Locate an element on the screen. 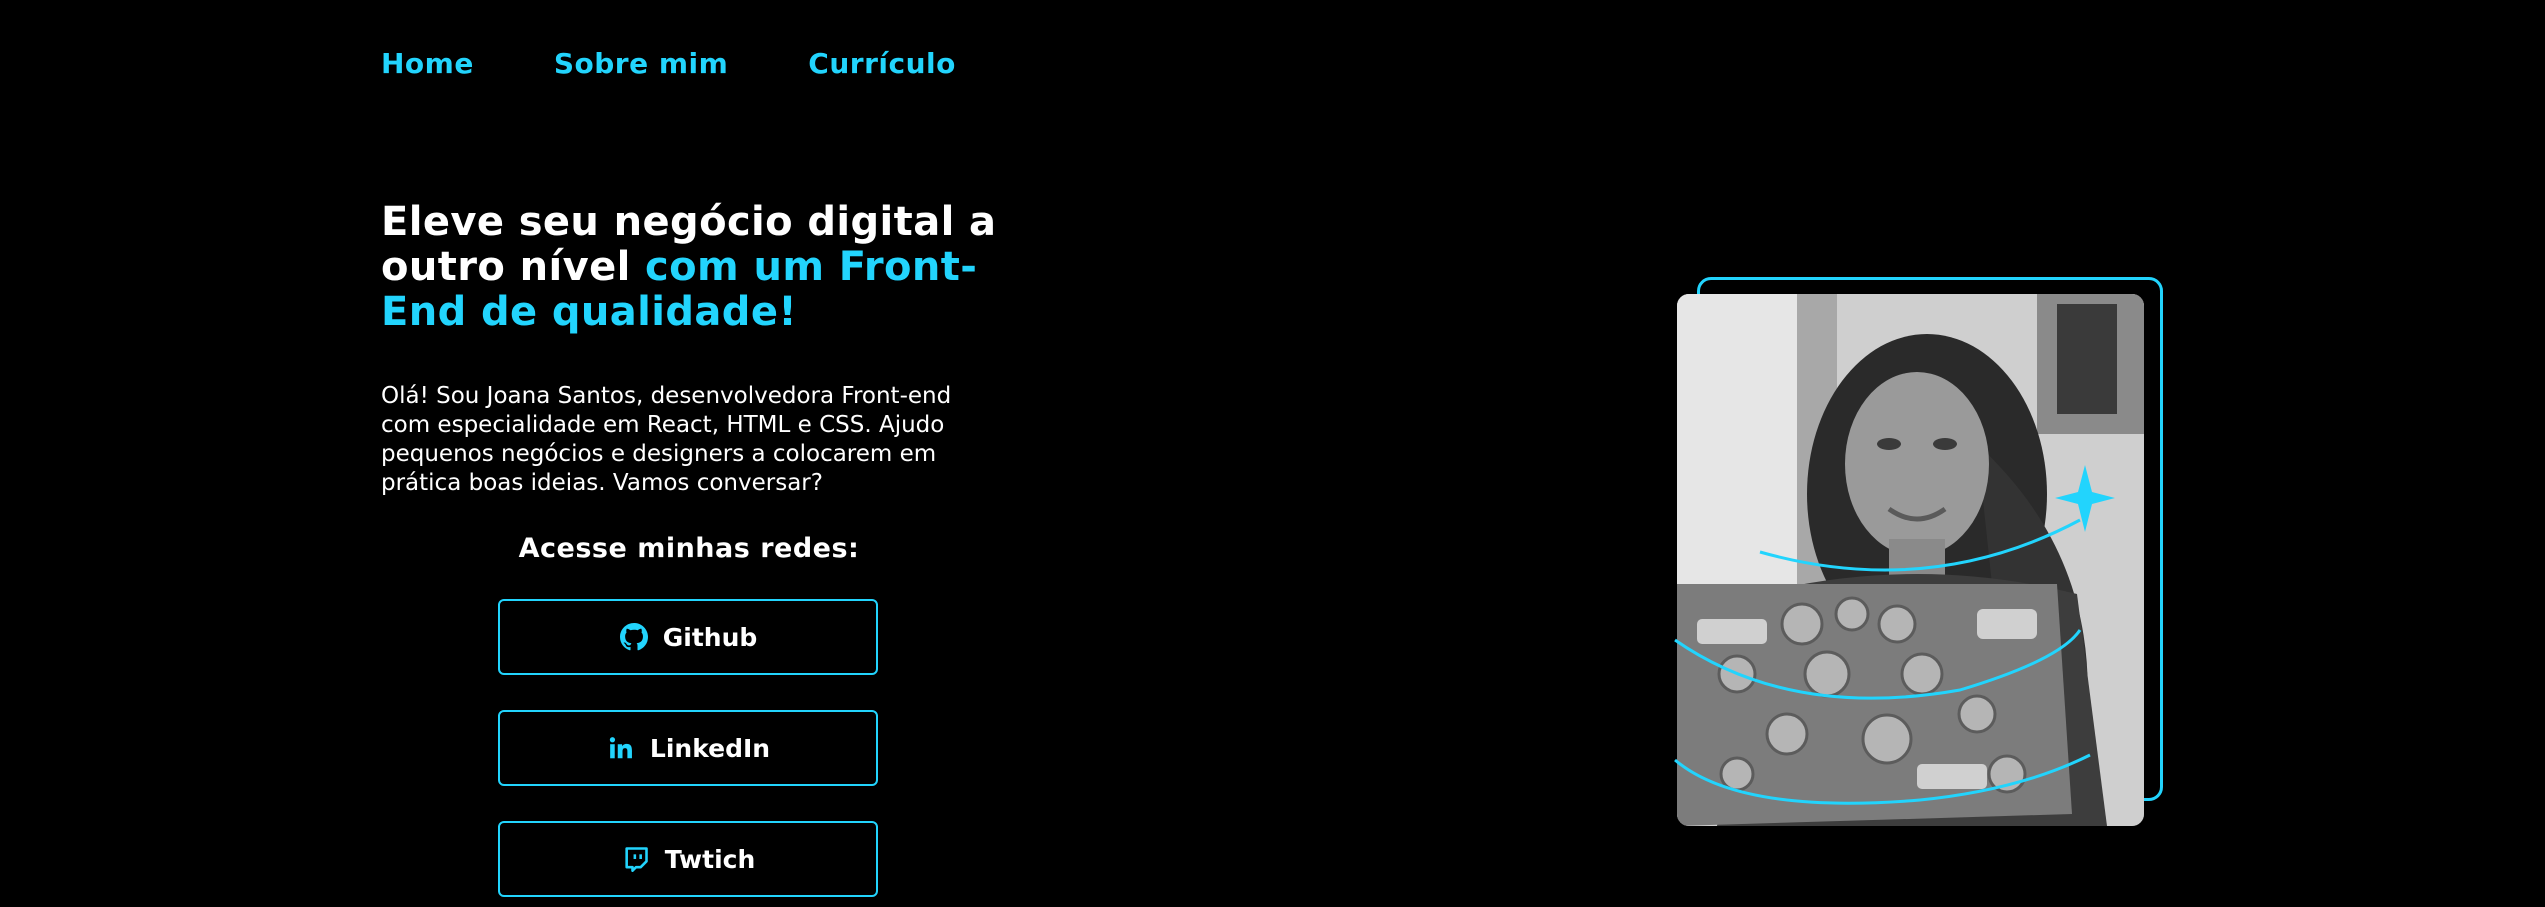  linkedin-label: LinkedIn is located at coordinates (710, 748).